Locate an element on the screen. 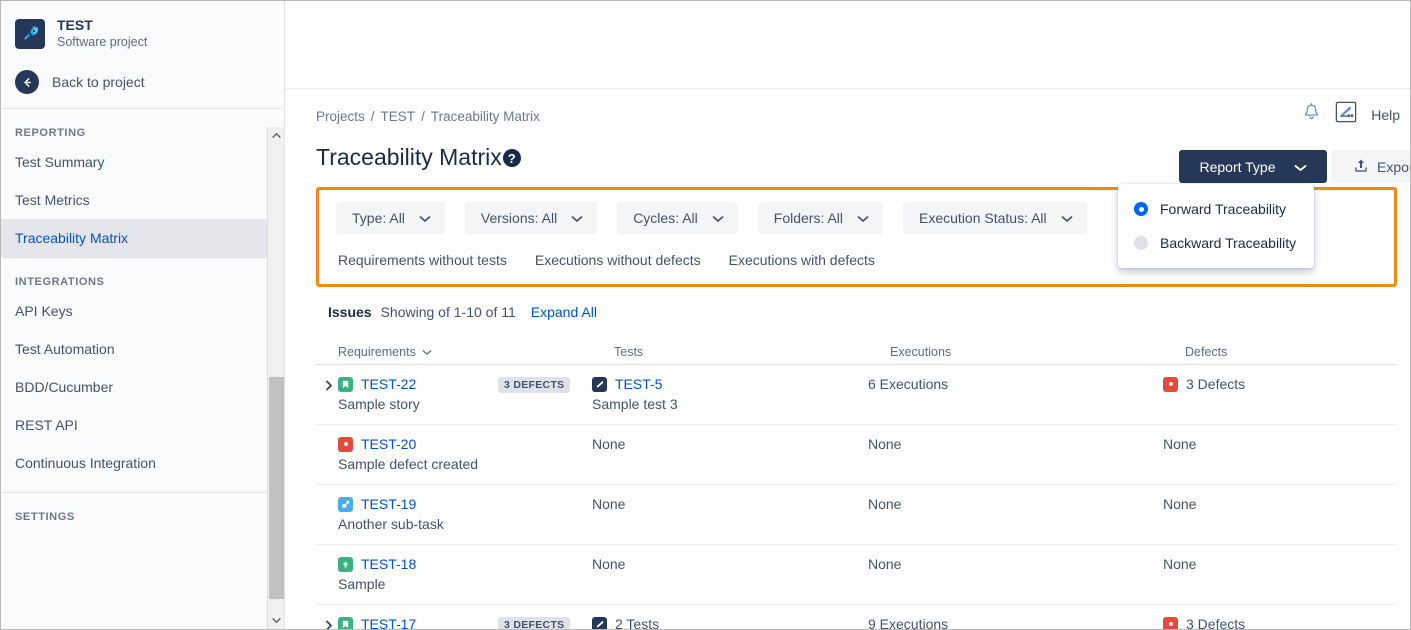 The image size is (1411, 630). filter-type: Type: All is located at coordinates (390, 218).